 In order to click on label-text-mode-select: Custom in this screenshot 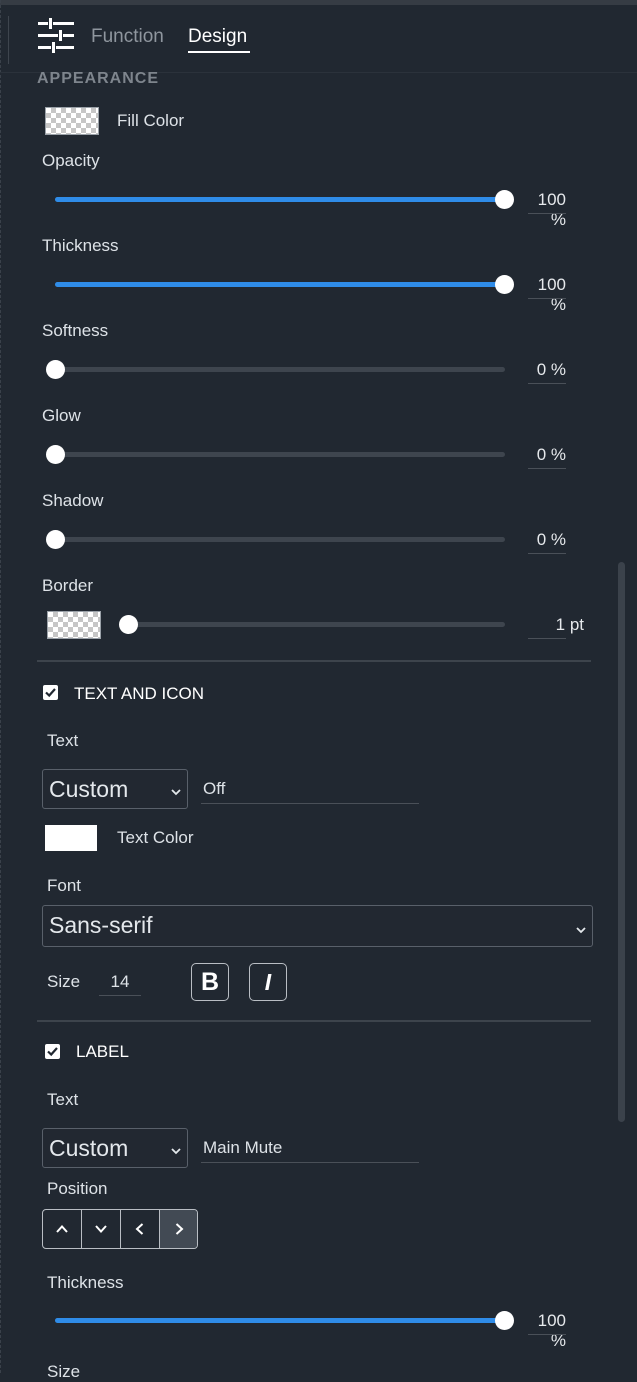, I will do `click(115, 1148)`.